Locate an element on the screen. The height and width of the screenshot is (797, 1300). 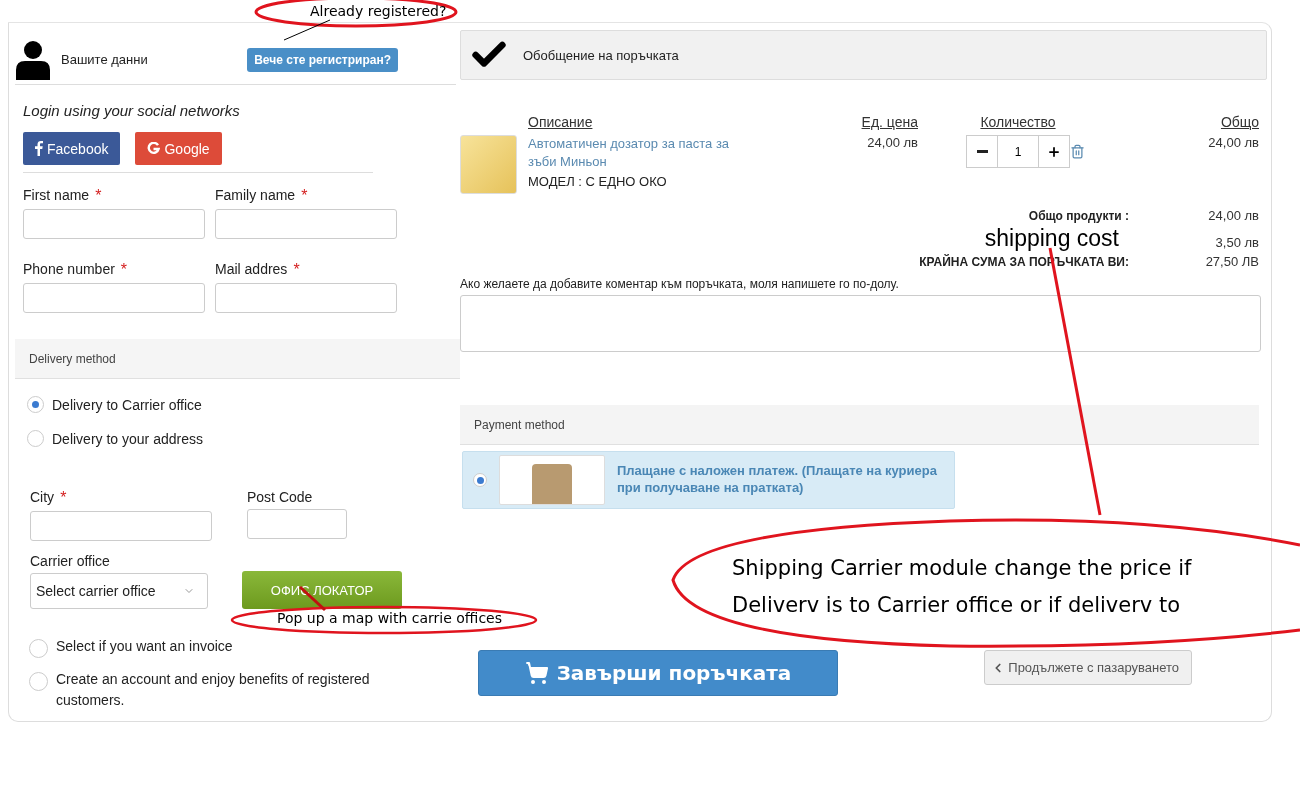
option-label: Select if you want an invoice is located at coordinates (145, 646).